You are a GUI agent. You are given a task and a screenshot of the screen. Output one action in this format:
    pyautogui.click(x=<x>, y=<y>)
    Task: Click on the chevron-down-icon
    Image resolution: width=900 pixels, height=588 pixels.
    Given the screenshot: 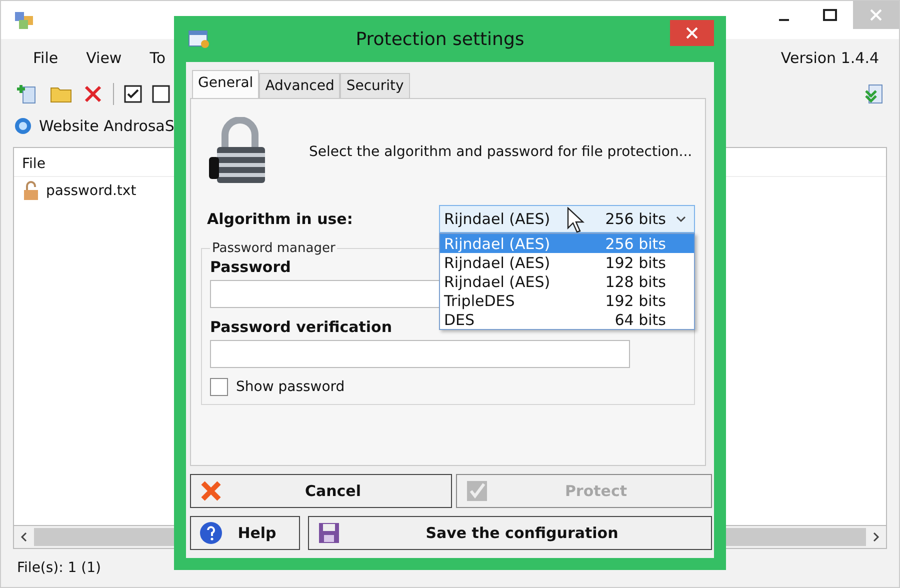 What is the action you would take?
    pyautogui.click(x=681, y=219)
    